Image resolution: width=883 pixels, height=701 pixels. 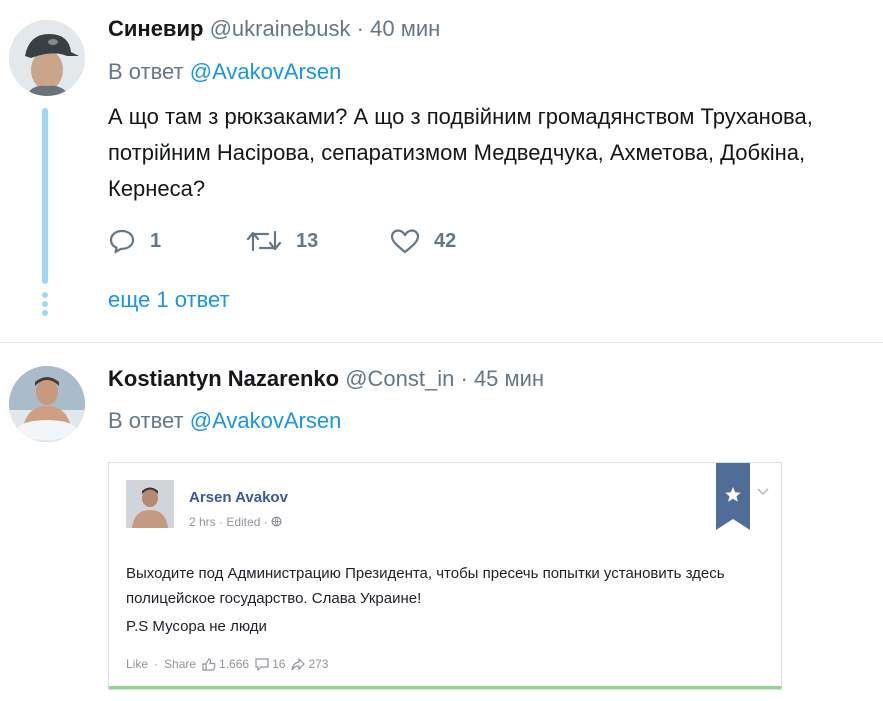 I want to click on retweet-icon, so click(x=264, y=241).